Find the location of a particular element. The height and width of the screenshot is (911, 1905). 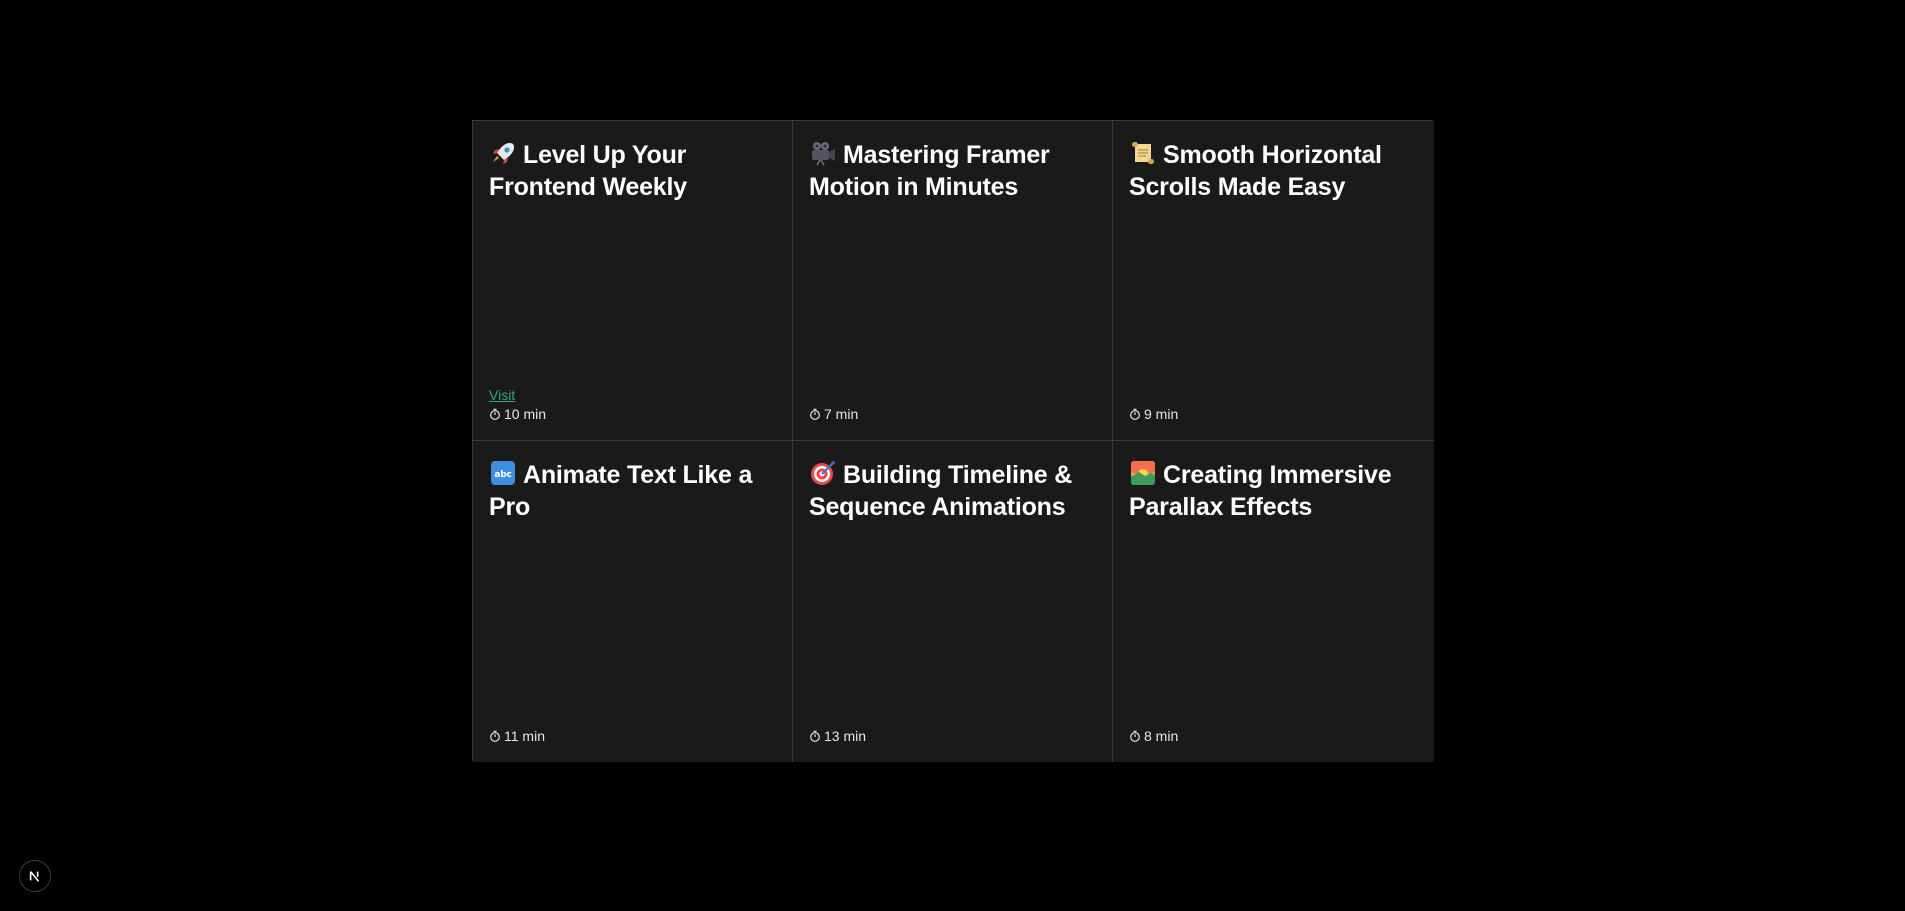

card-footer: 7 min is located at coordinates (833, 414).